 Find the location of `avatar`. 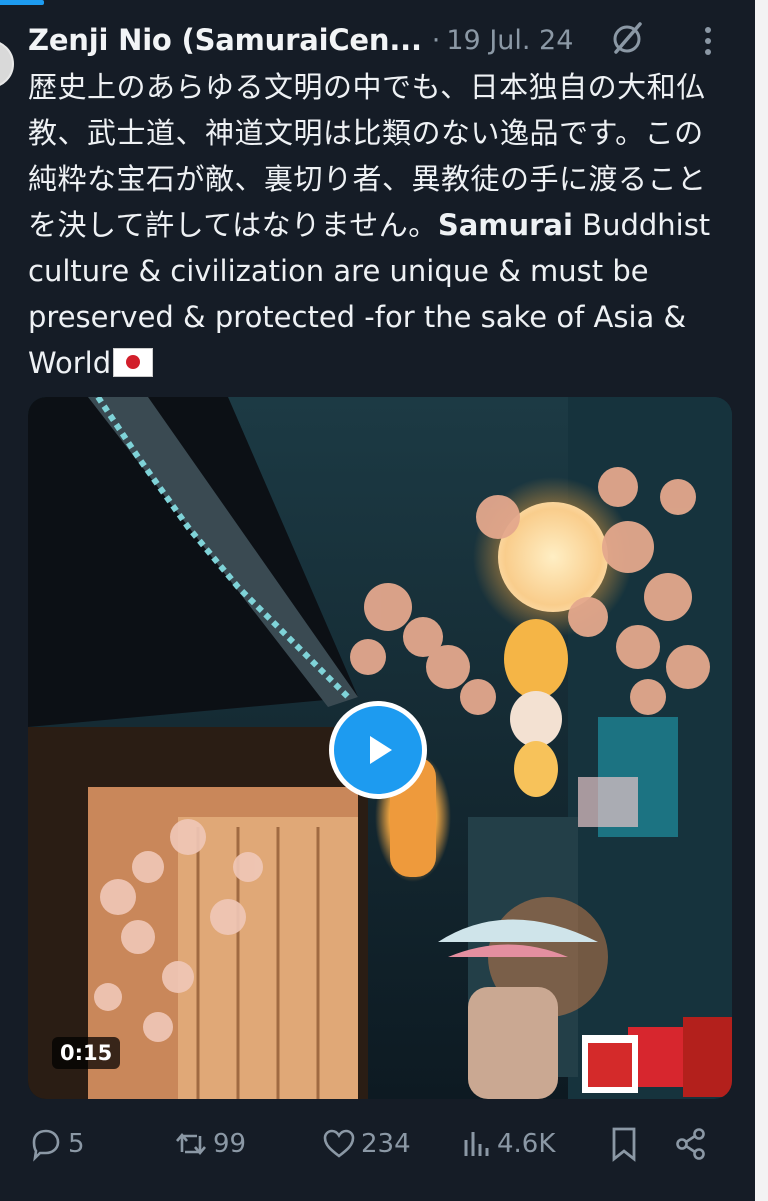

avatar is located at coordinates (7, 64).